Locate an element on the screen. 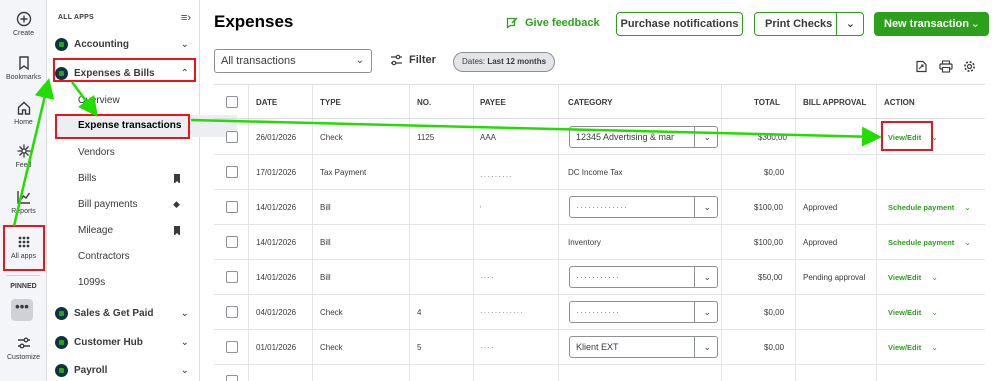  collapse-menu-icon: ≡› is located at coordinates (186, 18).